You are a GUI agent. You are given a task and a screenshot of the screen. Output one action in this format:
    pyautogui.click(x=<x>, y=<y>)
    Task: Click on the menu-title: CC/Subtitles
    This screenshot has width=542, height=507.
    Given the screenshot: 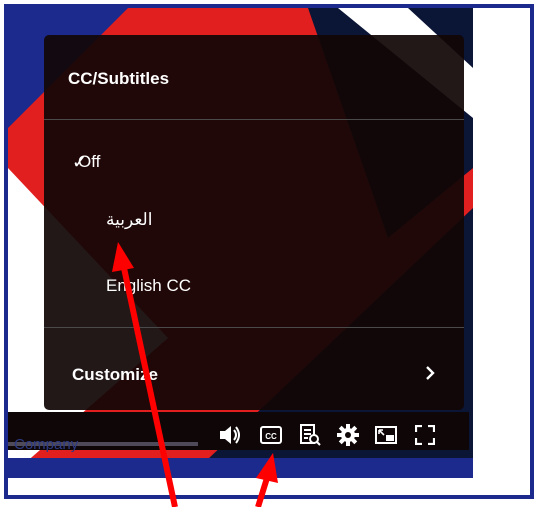 What is the action you would take?
    pyautogui.click(x=119, y=78)
    